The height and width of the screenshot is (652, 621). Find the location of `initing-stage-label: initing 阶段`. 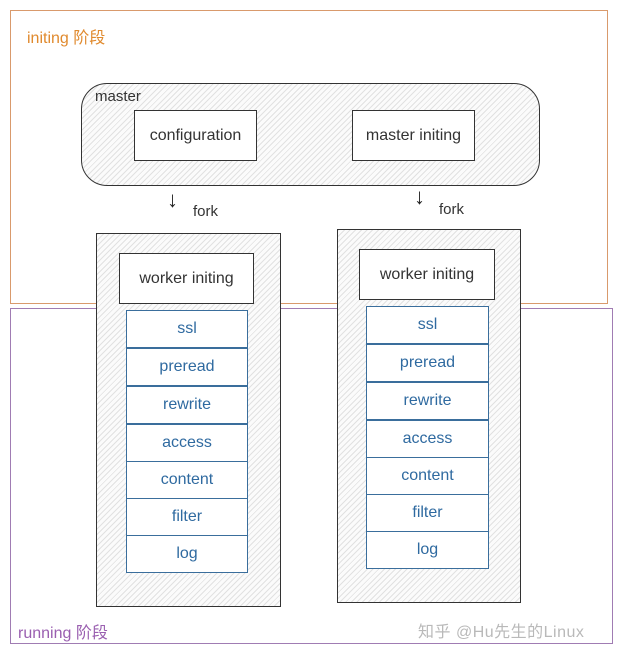

initing-stage-label: initing 阶段 is located at coordinates (66, 38).